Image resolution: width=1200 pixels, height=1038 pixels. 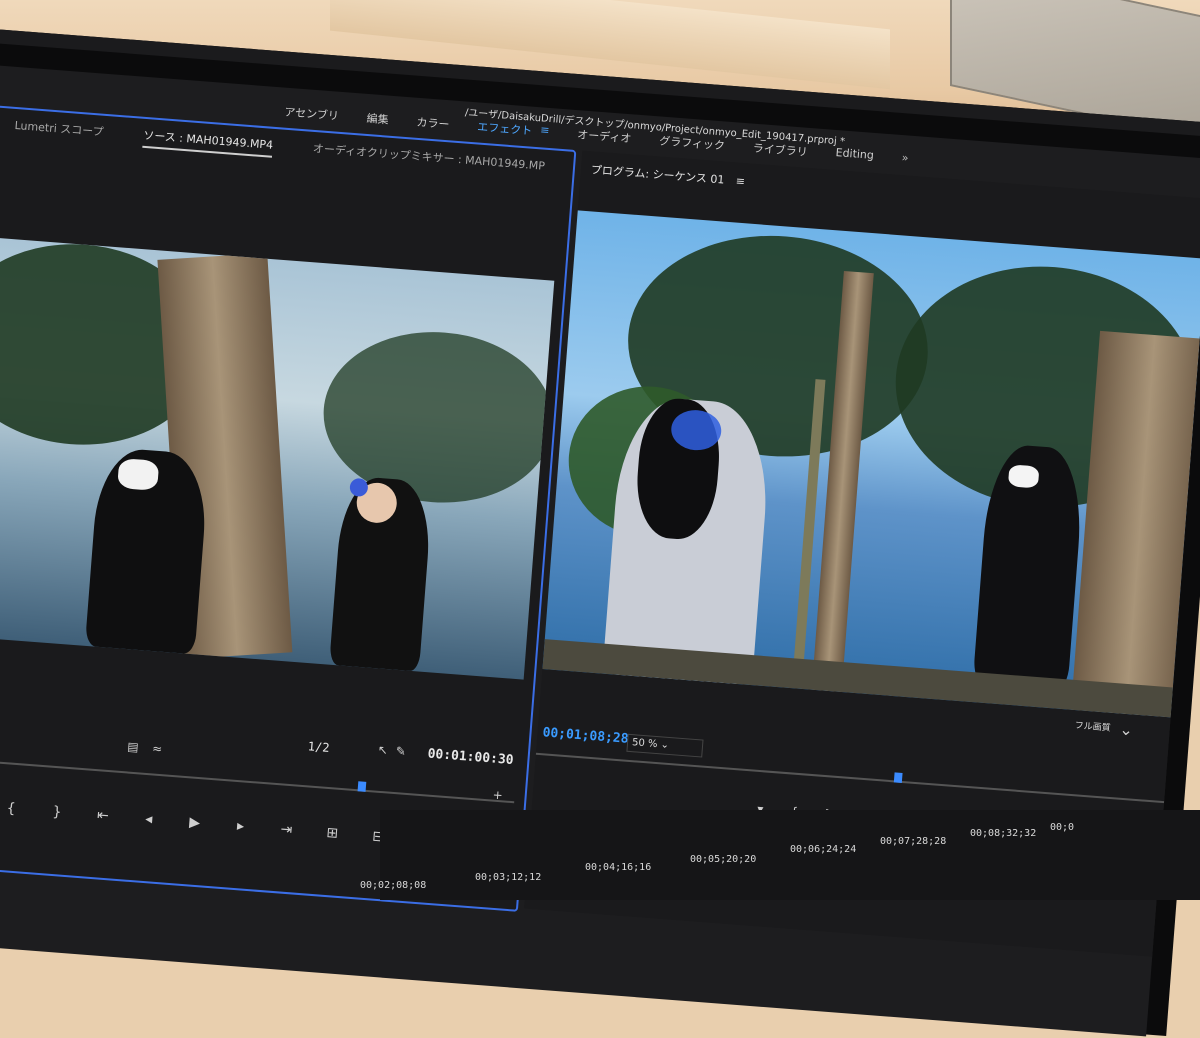 What do you see at coordinates (11, 808) in the screenshot?
I see `mark-in-icon: {` at bounding box center [11, 808].